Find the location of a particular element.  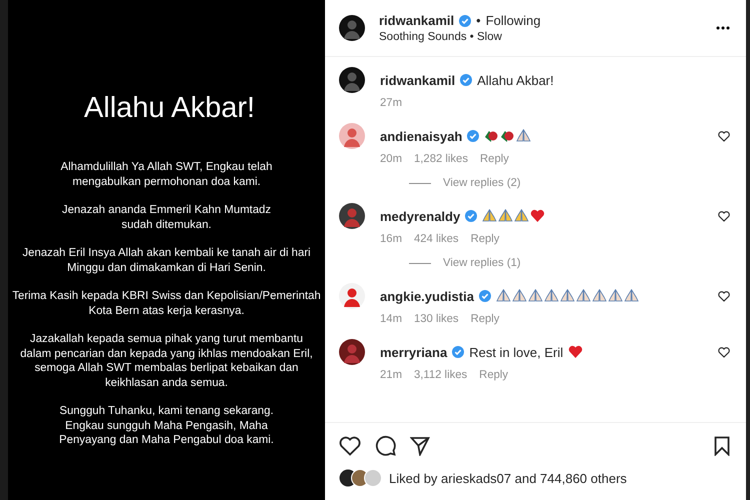

timestamp: 16m is located at coordinates (391, 239).